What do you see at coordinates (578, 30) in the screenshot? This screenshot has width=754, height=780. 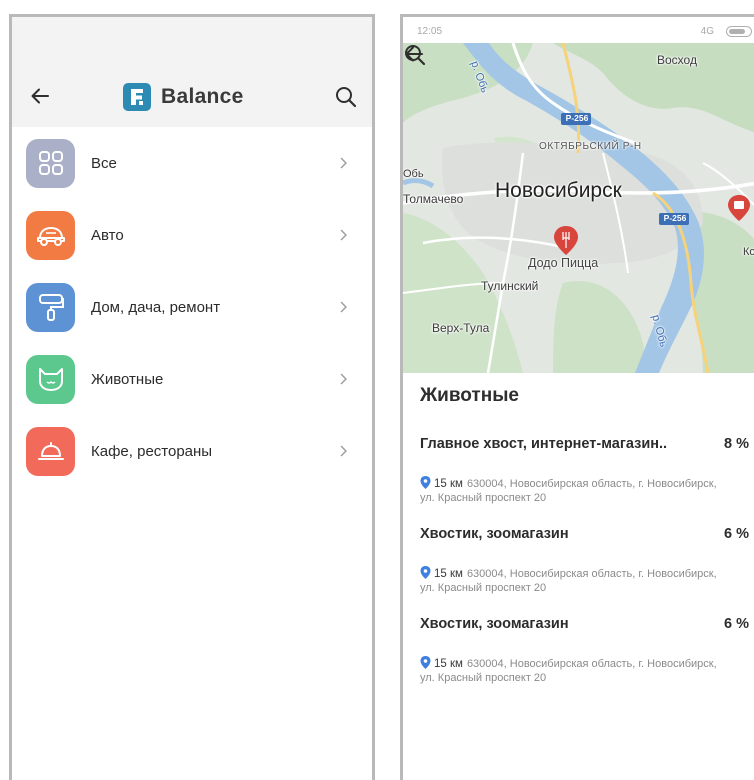 I see `status-bar: 12:05 4G` at bounding box center [578, 30].